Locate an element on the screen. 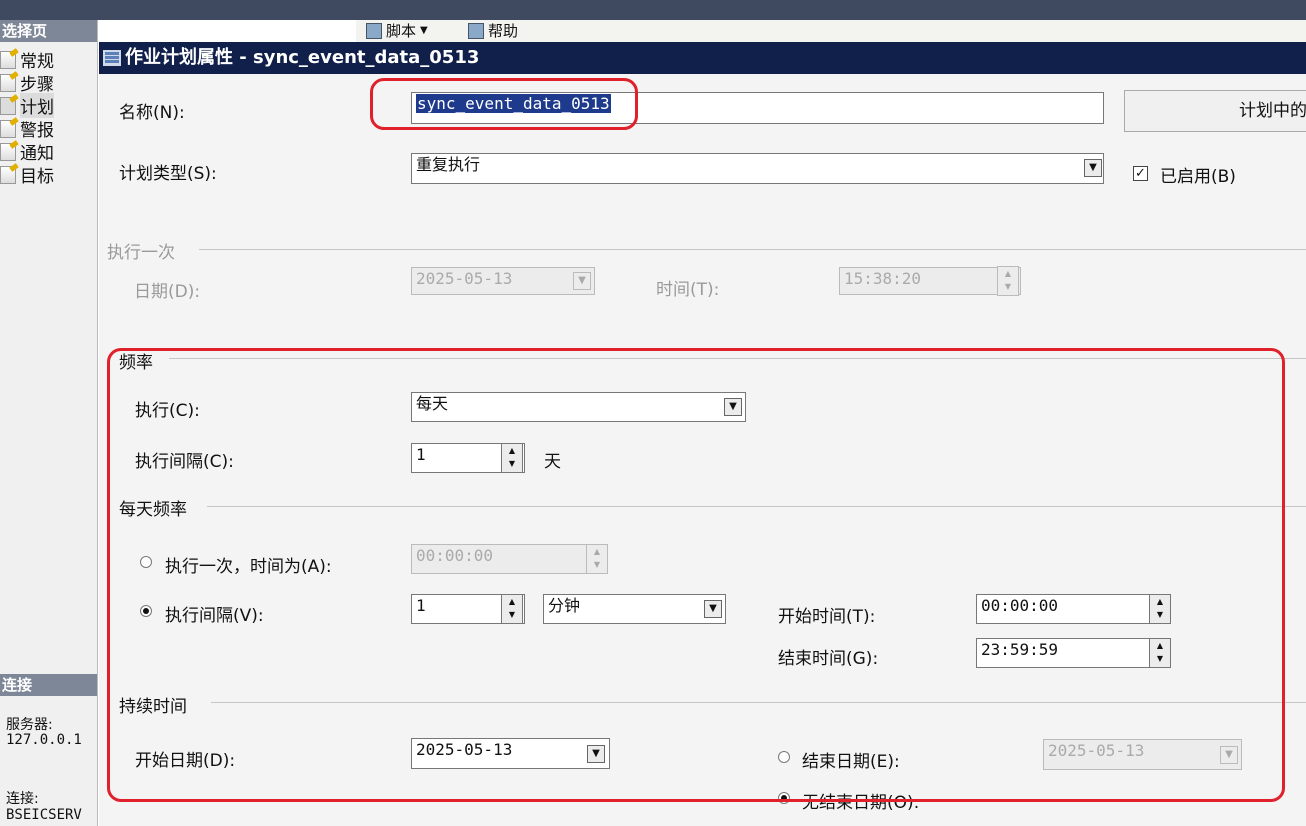 Image resolution: width=1306 pixels, height=826 pixels. one-time-date-label: 日期(D): is located at coordinates (167, 292).